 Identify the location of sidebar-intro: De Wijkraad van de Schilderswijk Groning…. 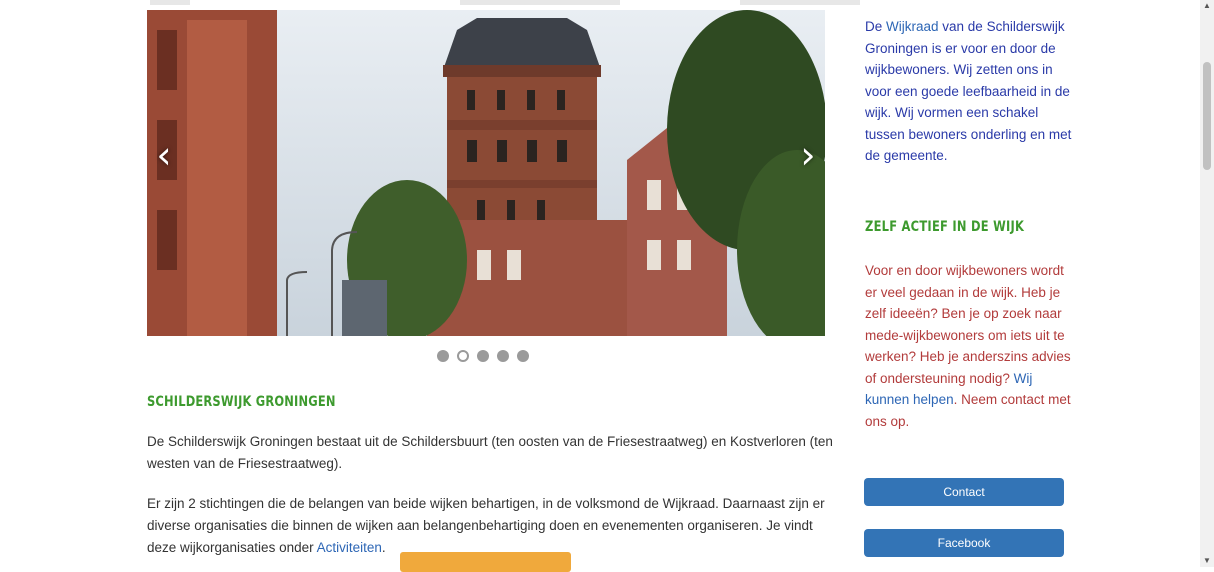
(970, 91).